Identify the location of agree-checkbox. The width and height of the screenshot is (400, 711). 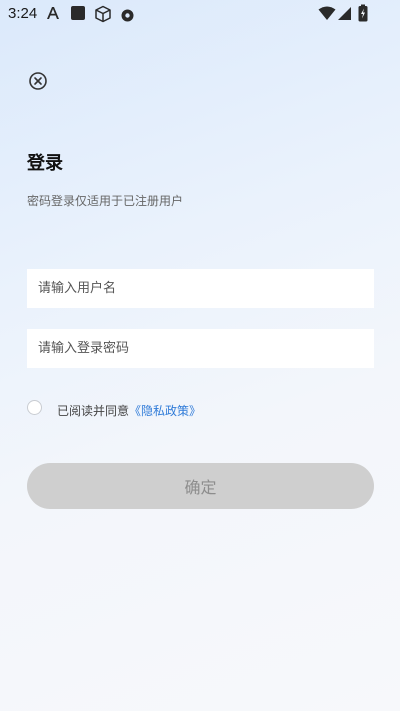
(34, 407).